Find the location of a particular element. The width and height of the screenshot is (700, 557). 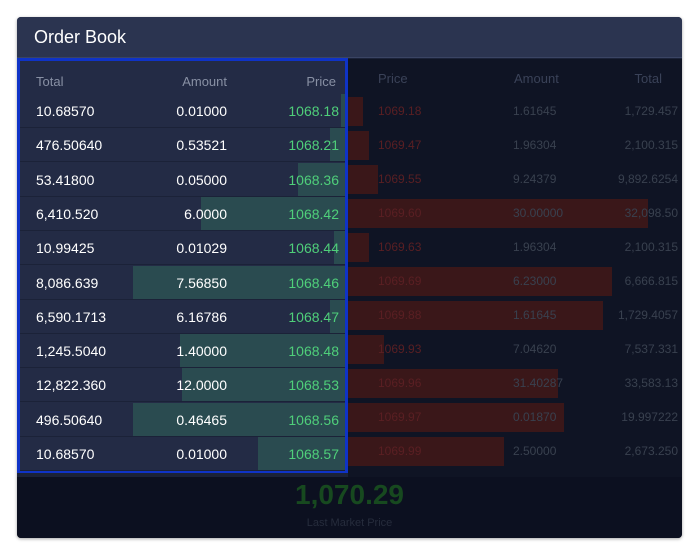

ask-amount: 31.40287 is located at coordinates (538, 383).